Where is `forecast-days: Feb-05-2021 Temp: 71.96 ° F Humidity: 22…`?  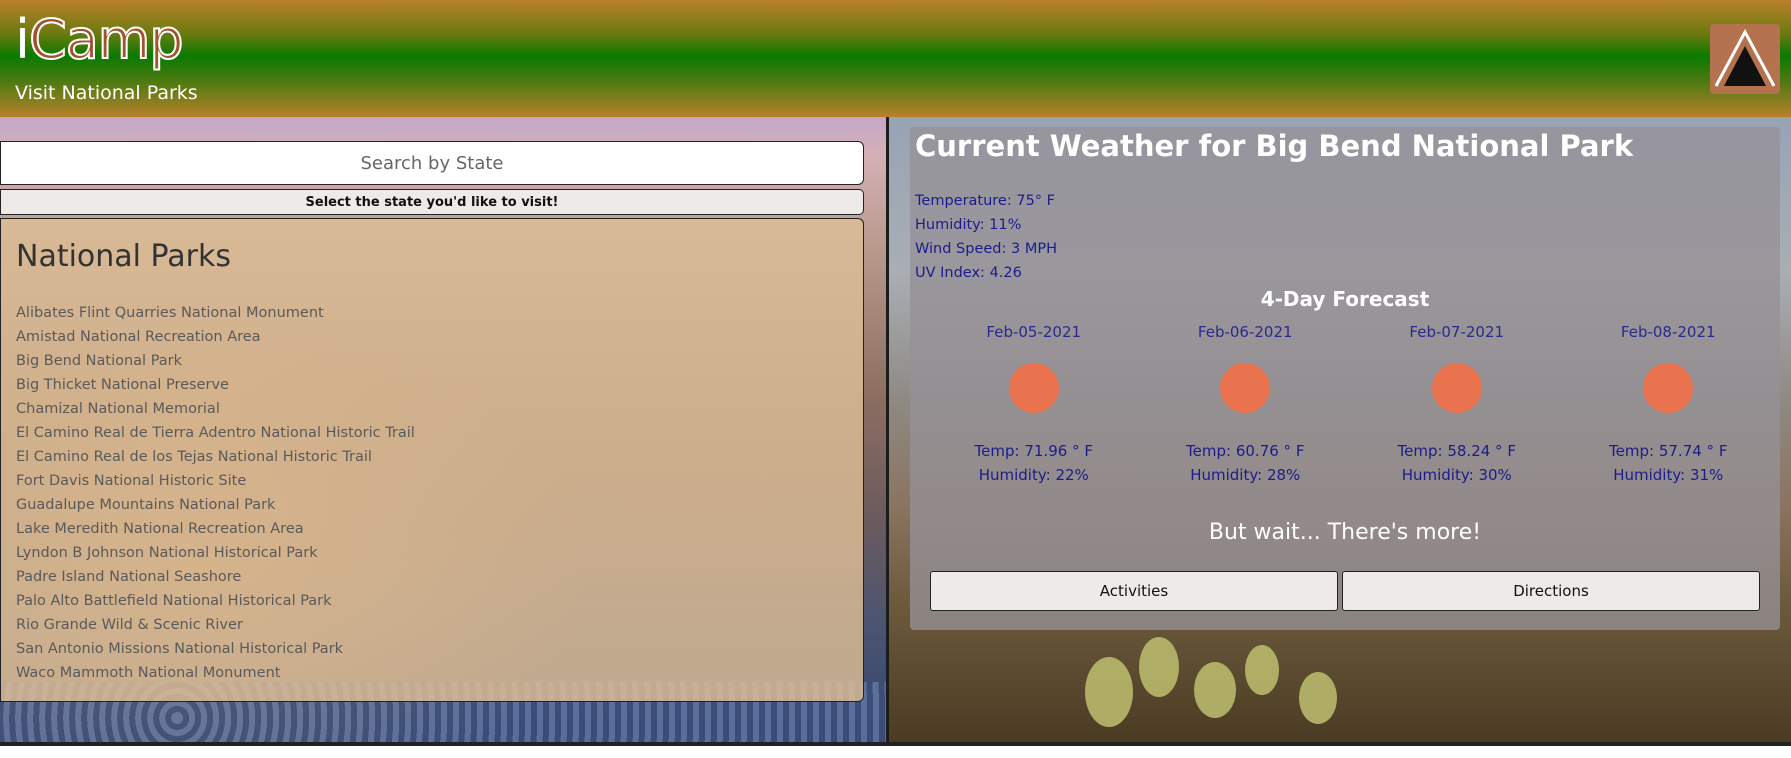 forecast-days: Feb-05-2021 Temp: 71.96 ° F Humidity: 22… is located at coordinates (1351, 413).